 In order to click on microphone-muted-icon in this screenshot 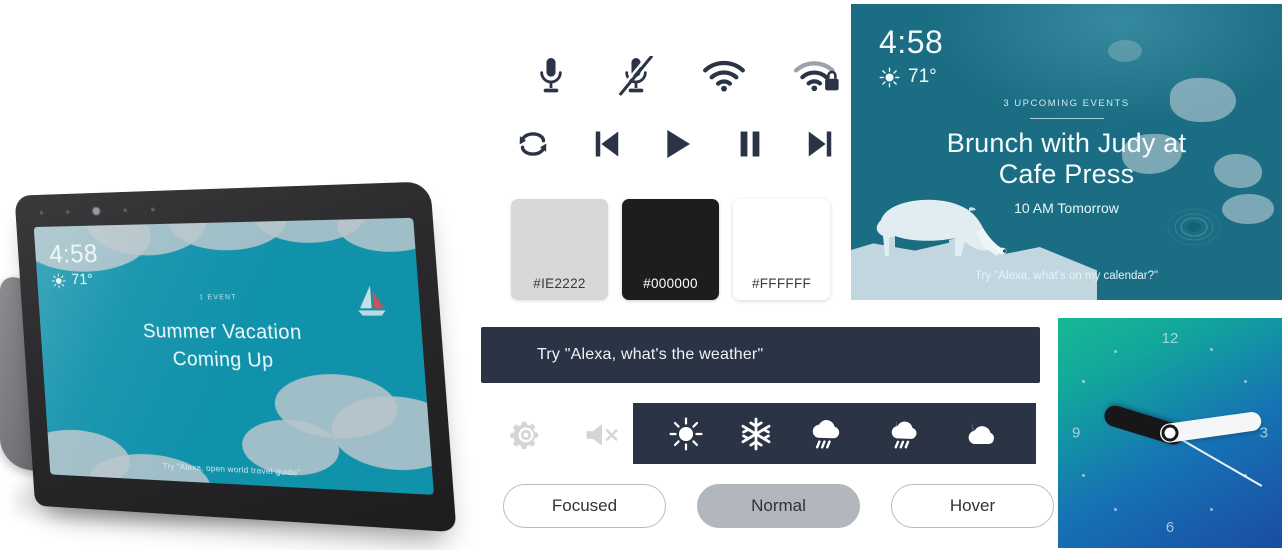, I will do `click(636, 76)`.